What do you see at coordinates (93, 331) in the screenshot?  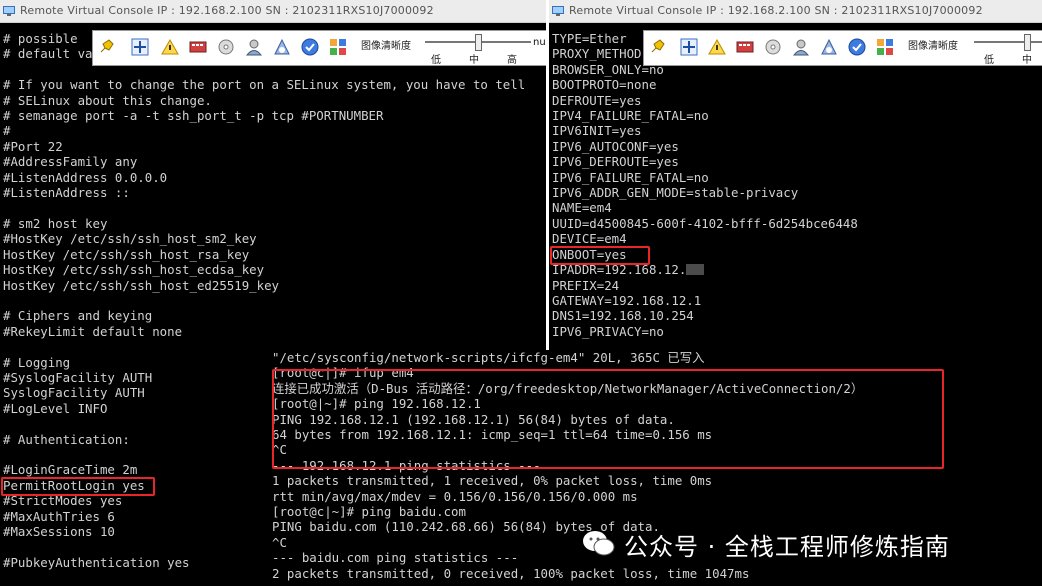 I see `terminal-line: #RekeyLimit default none` at bounding box center [93, 331].